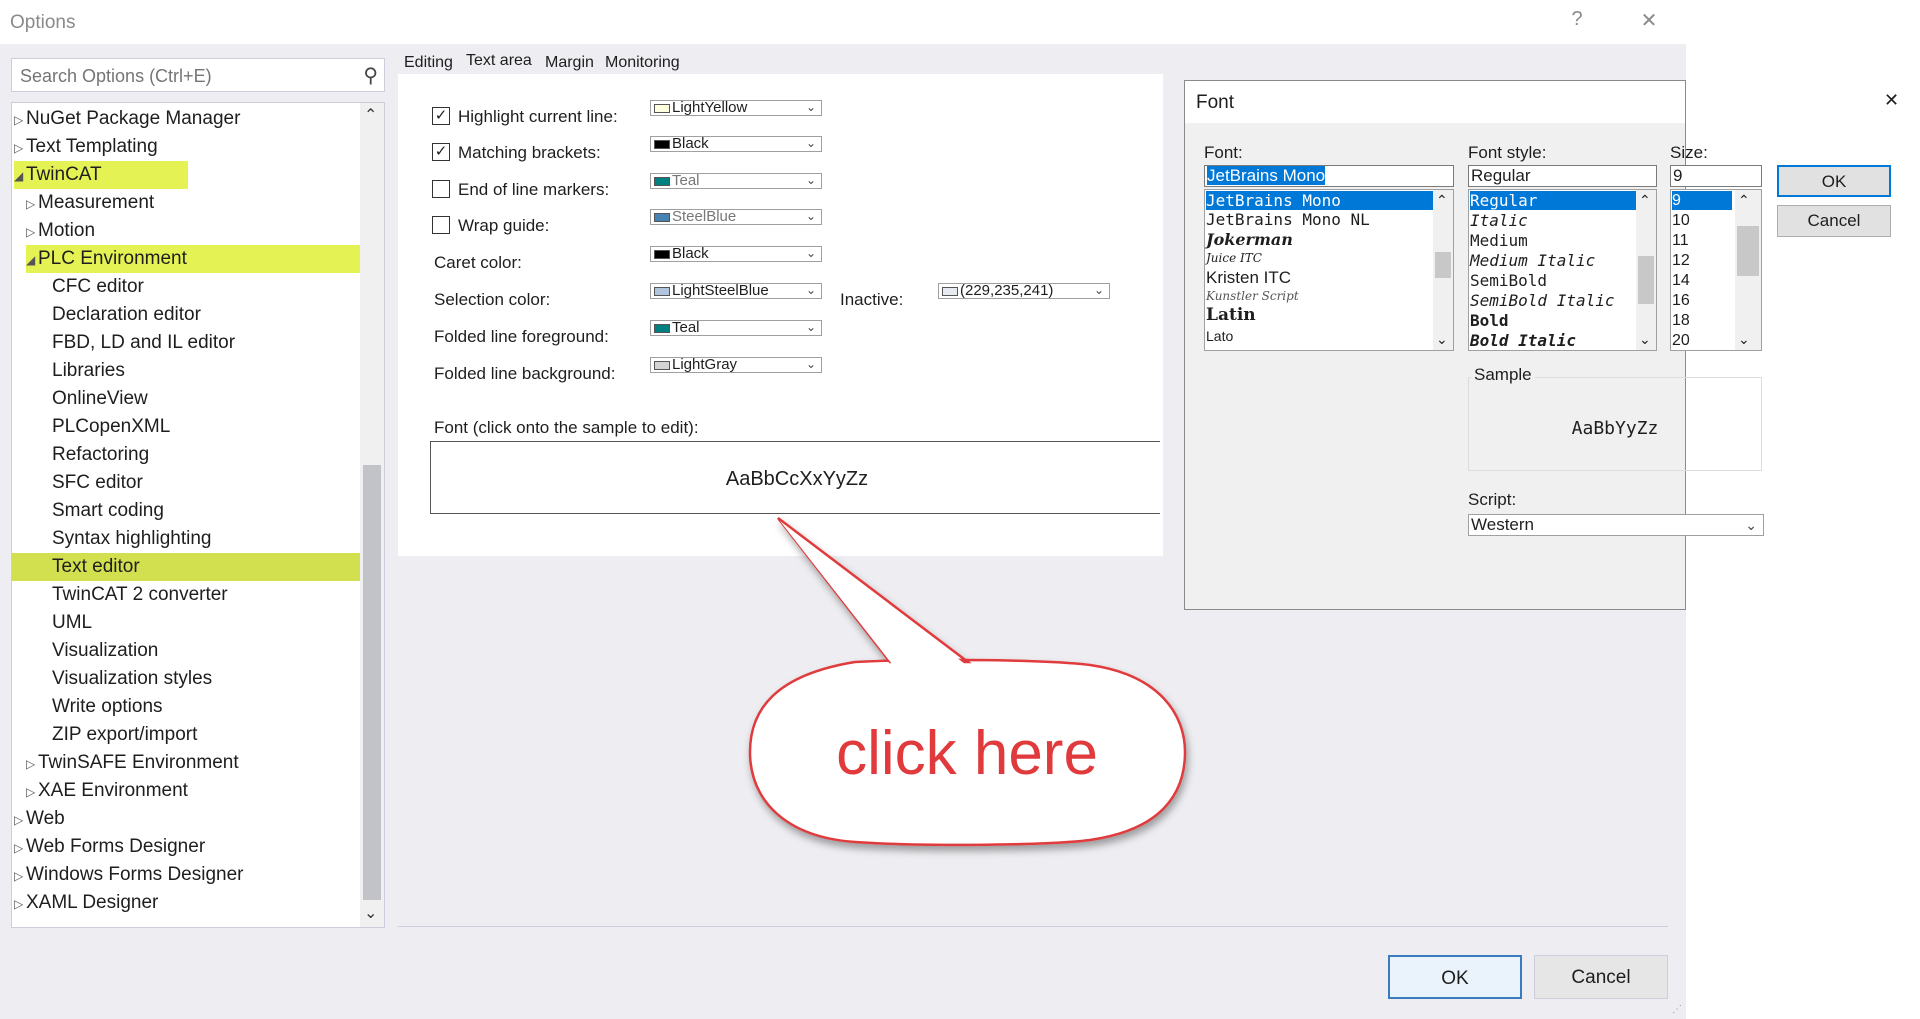 This screenshot has width=1920, height=1019. Describe the element at coordinates (967, 753) in the screenshot. I see `callout-text: click here` at that location.